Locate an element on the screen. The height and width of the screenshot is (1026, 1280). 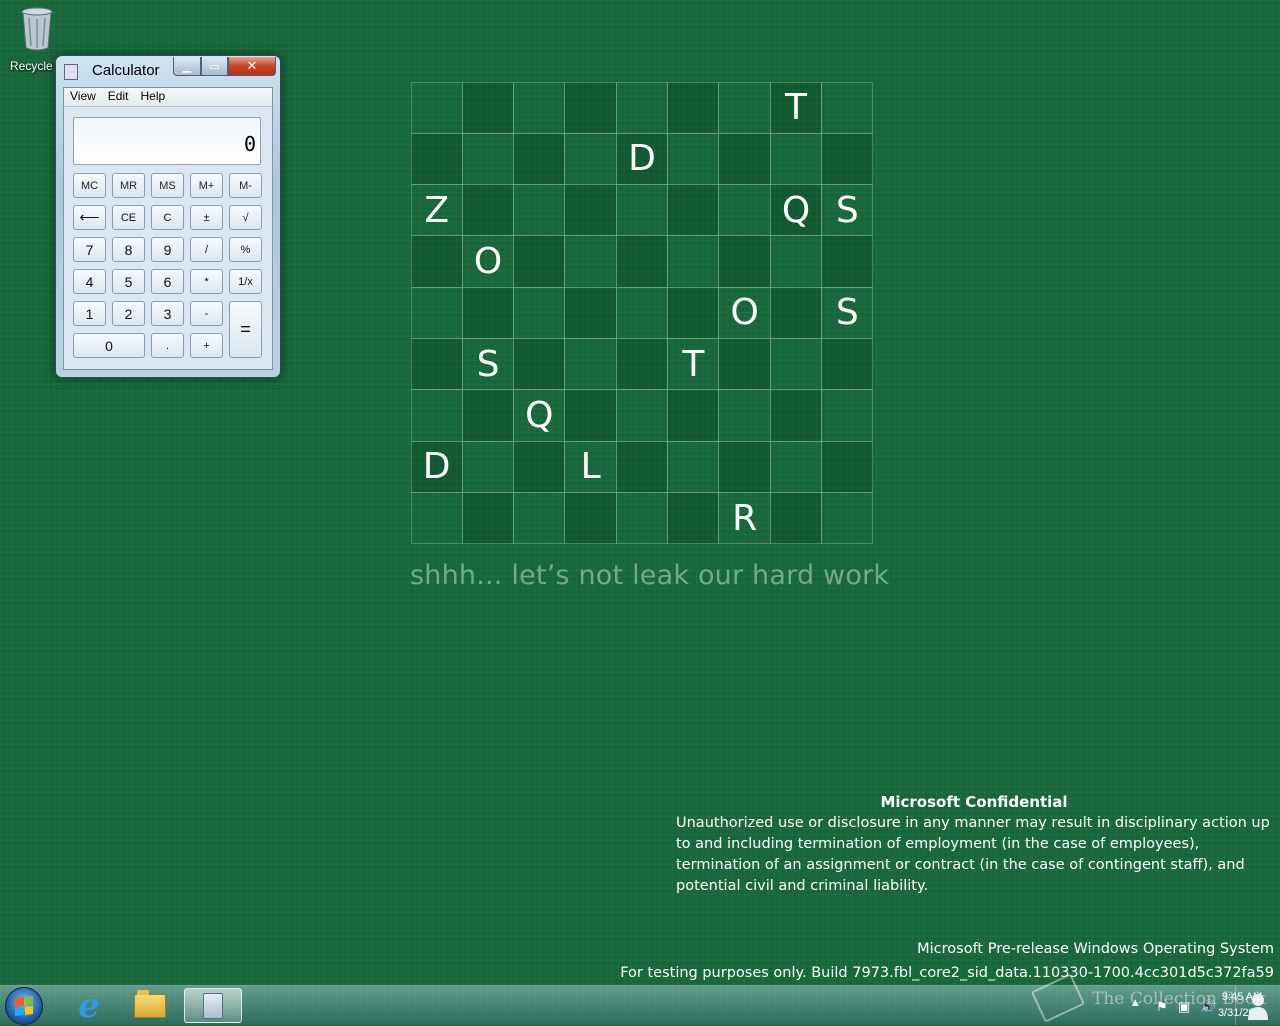
menu-help: Help is located at coordinates (152, 97).